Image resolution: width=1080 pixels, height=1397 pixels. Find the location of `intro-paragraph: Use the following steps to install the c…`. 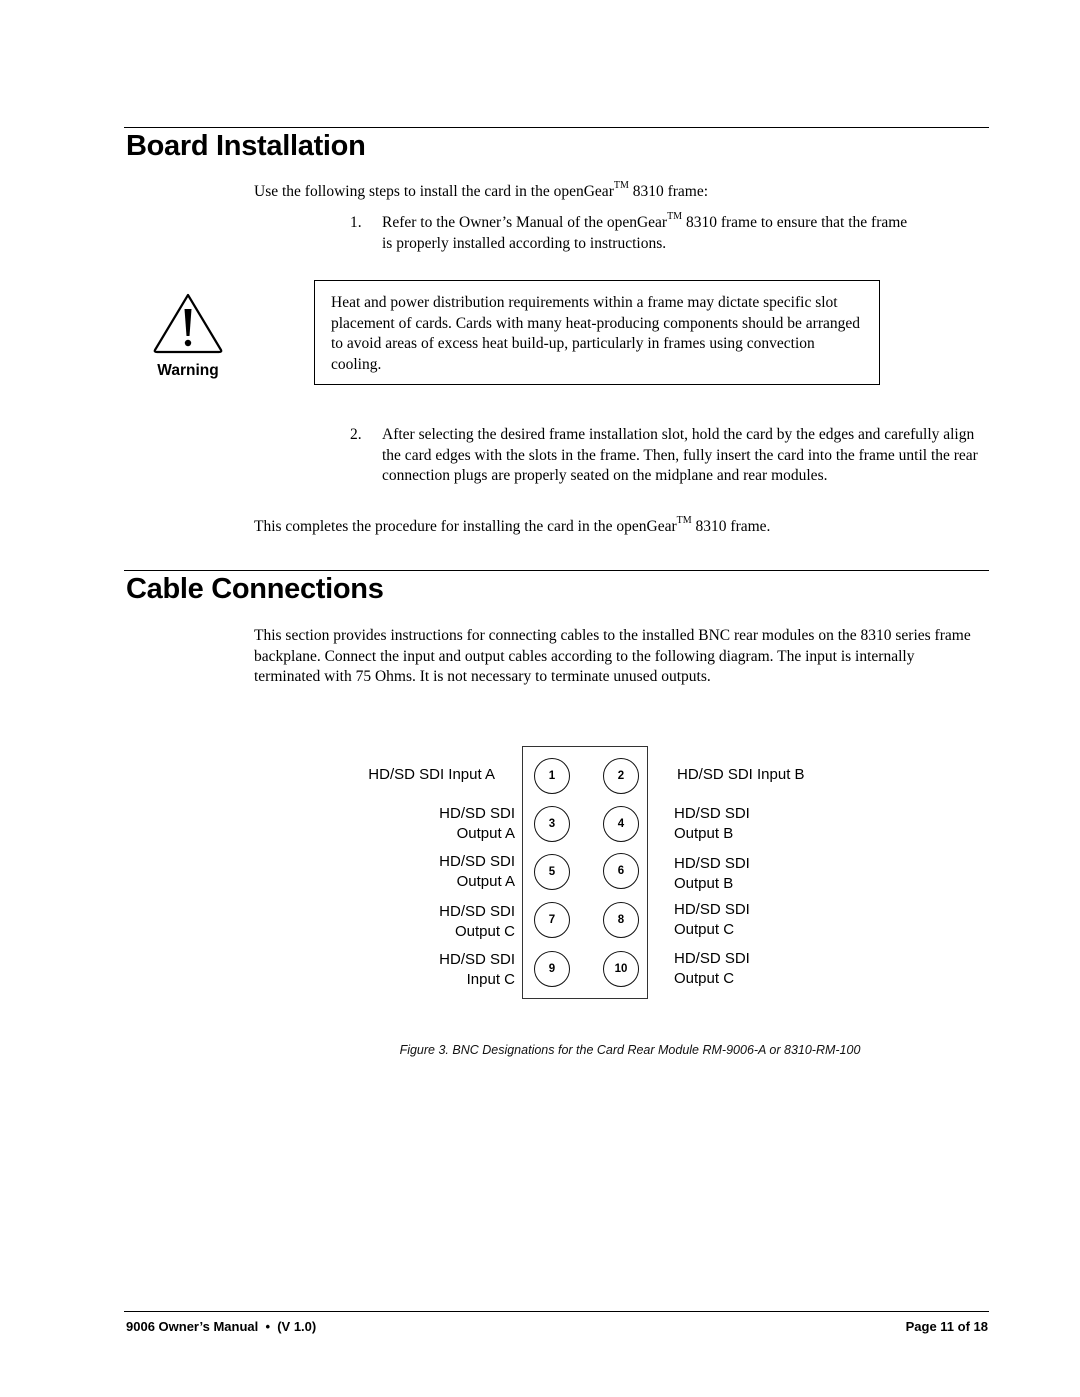

intro-paragraph: Use the following steps to install the c… is located at coordinates (621, 191).